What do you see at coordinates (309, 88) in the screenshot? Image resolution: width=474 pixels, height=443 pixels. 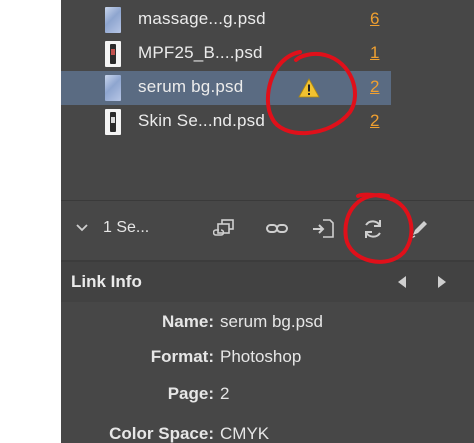 I see `modified-warning-icon` at bounding box center [309, 88].